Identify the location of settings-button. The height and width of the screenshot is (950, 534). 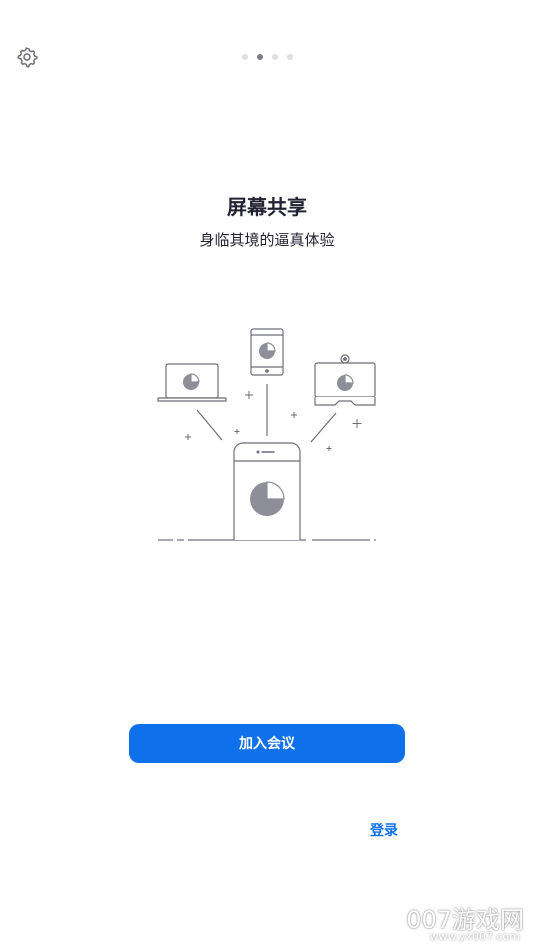
(27, 57).